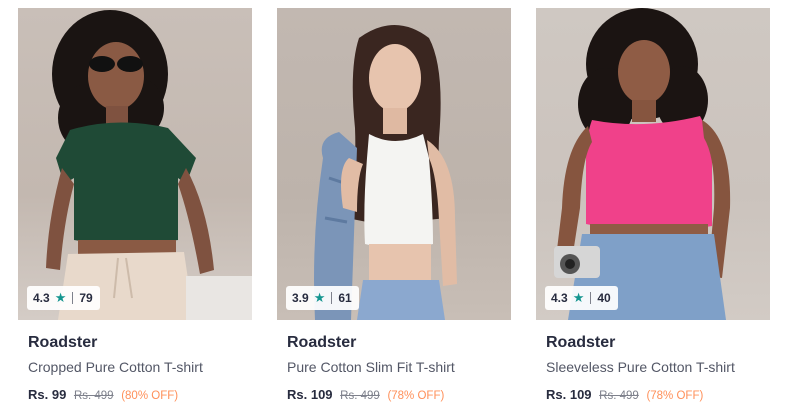 This screenshot has height=402, width=800. What do you see at coordinates (86, 298) in the screenshot?
I see `rating-count: 79` at bounding box center [86, 298].